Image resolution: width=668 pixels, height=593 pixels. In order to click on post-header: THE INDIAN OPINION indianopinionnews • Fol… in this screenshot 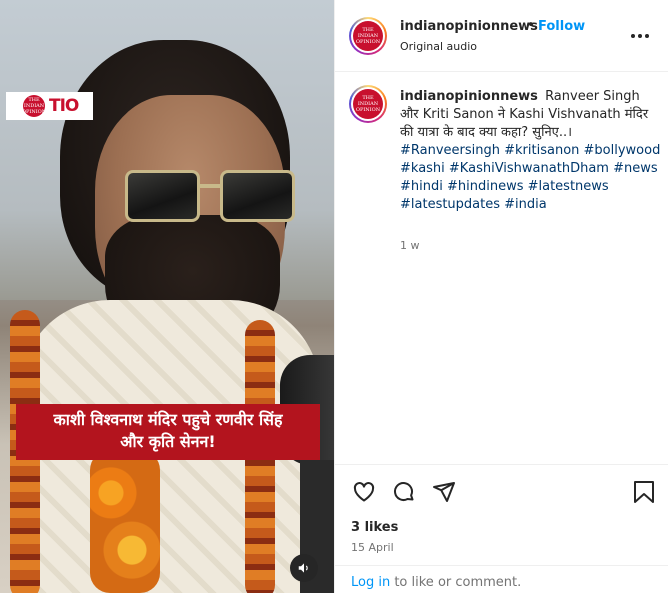, I will do `click(501, 36)`.